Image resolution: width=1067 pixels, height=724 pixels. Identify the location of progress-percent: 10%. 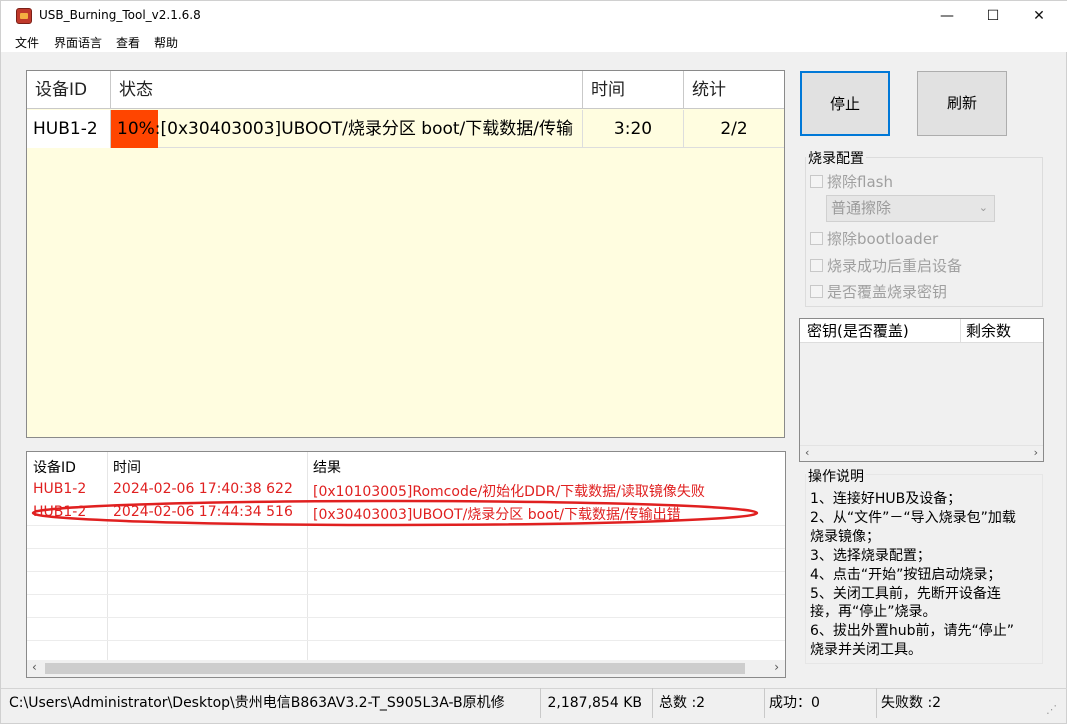
(136, 129).